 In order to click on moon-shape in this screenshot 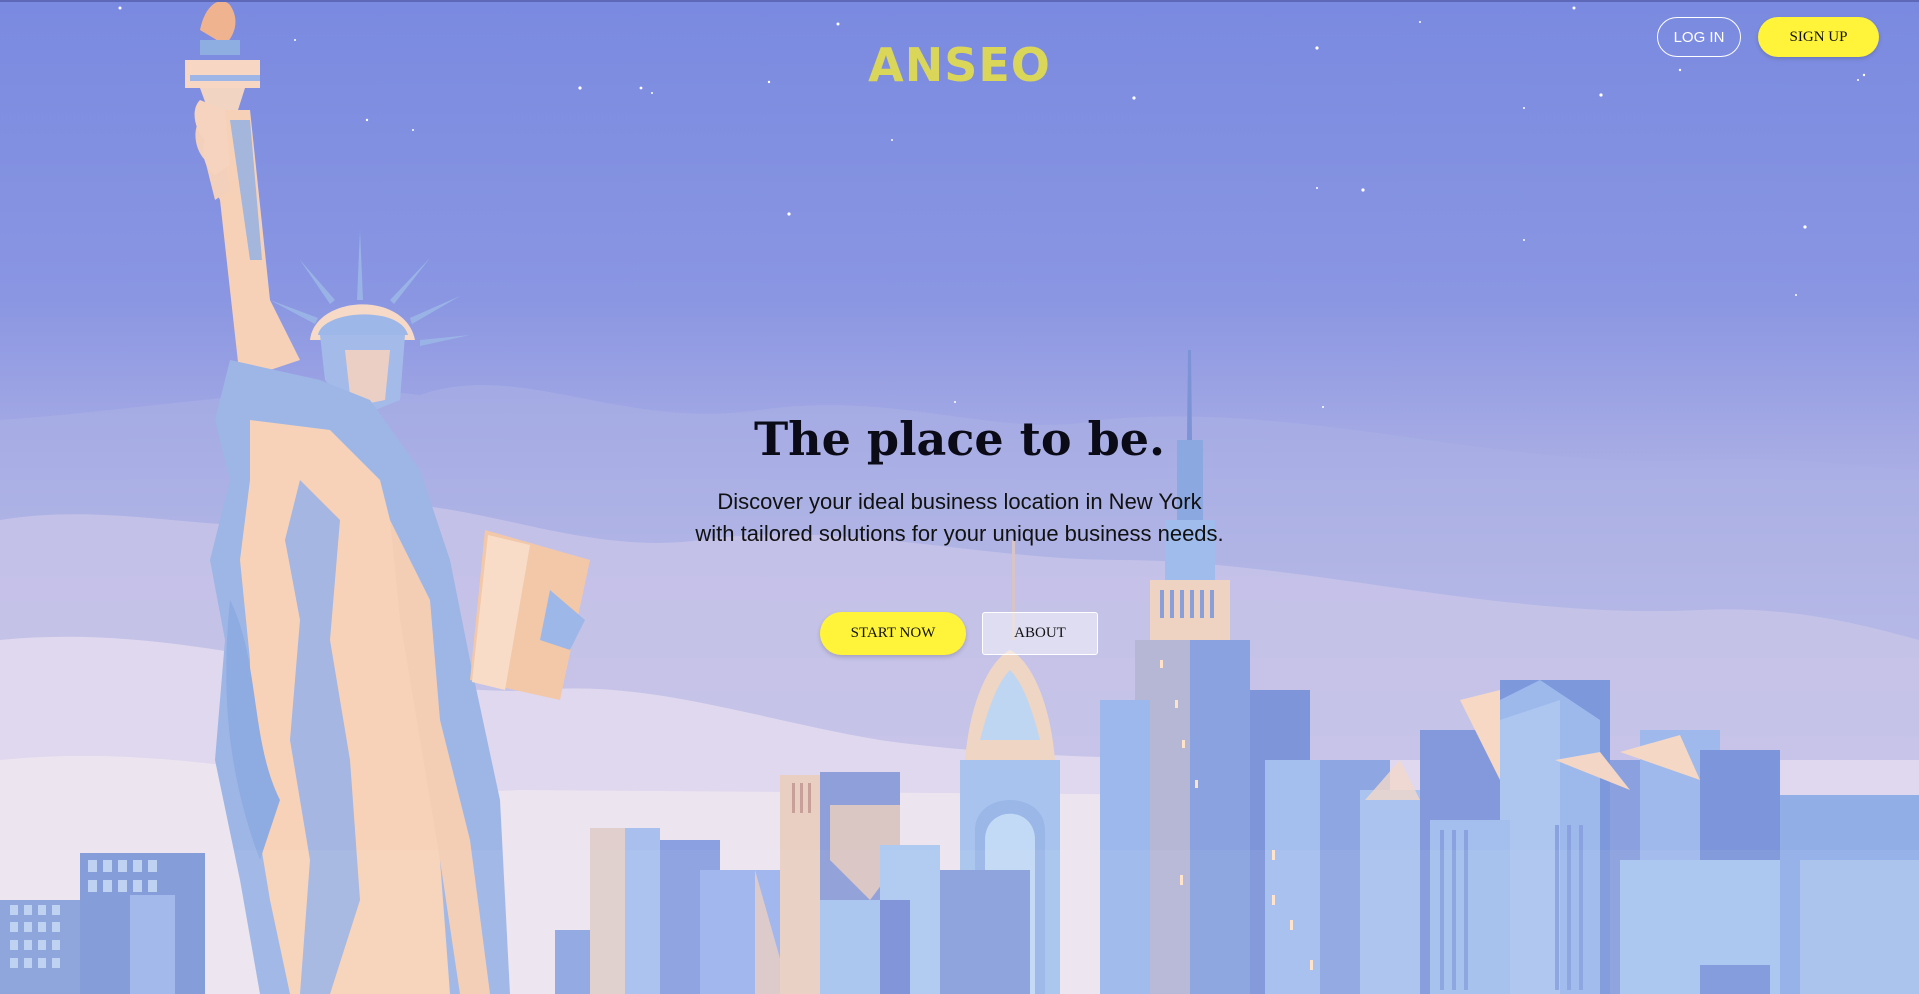, I will do `click(1647, 198)`.